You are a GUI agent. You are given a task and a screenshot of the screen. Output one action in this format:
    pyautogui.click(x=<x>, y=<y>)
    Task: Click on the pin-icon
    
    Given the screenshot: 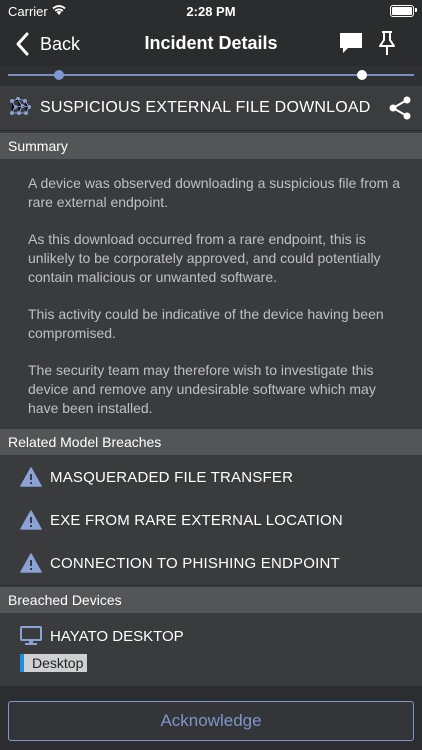 What is the action you would take?
    pyautogui.click(x=387, y=43)
    